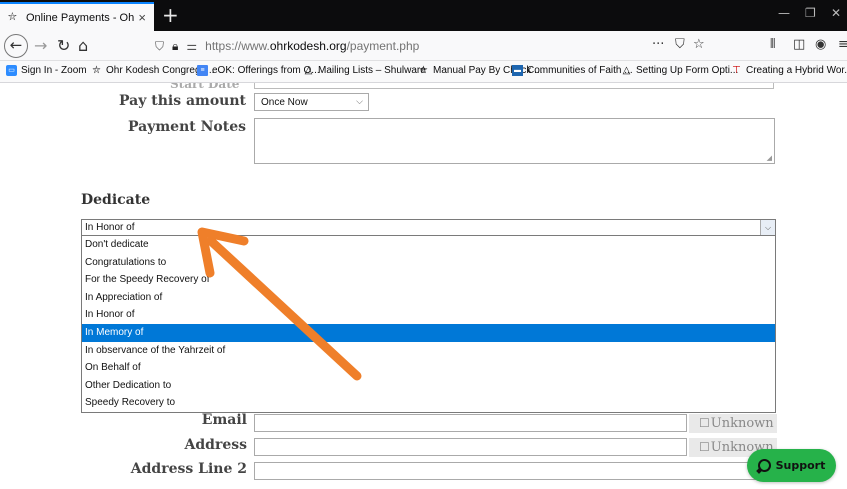 Image resolution: width=847 pixels, height=489 pixels. I want to click on dropdown-option: Congratulations to, so click(428, 263).